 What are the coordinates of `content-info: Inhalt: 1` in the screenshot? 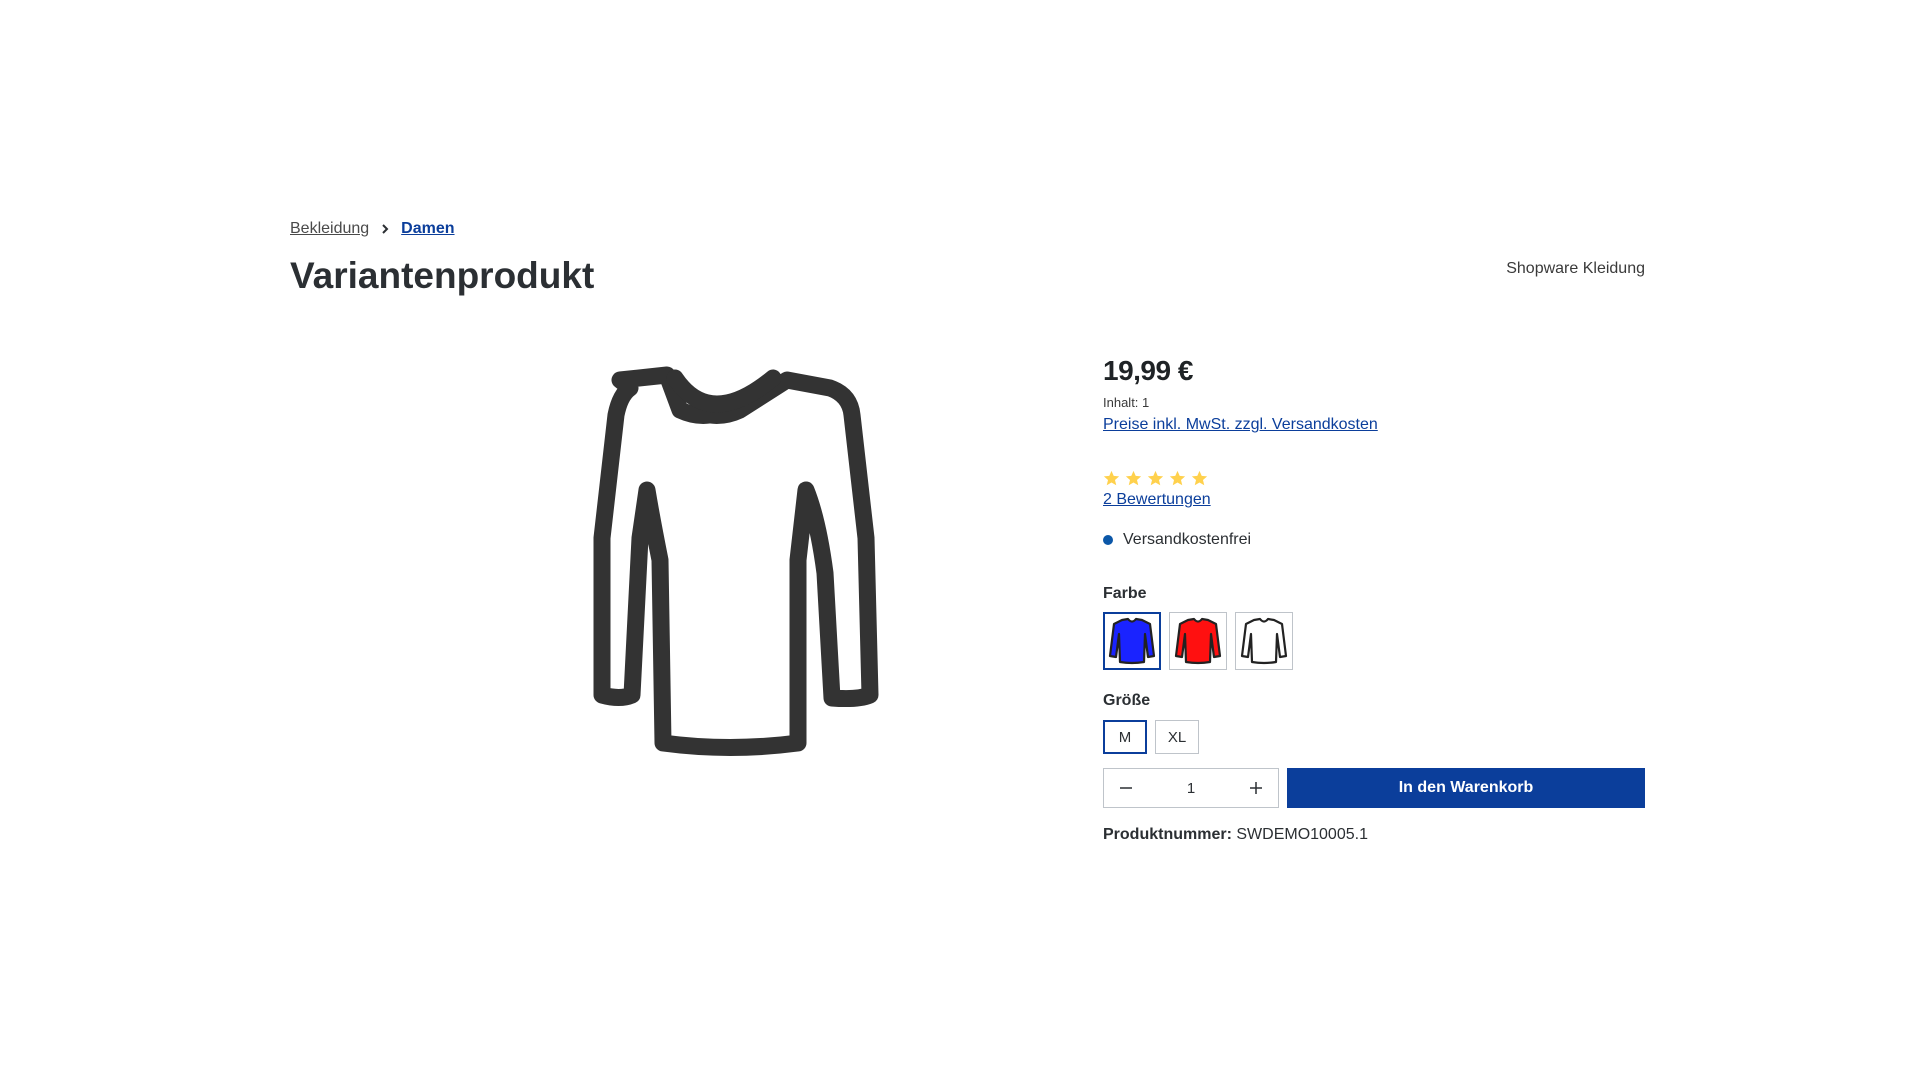 It's located at (1126, 402).